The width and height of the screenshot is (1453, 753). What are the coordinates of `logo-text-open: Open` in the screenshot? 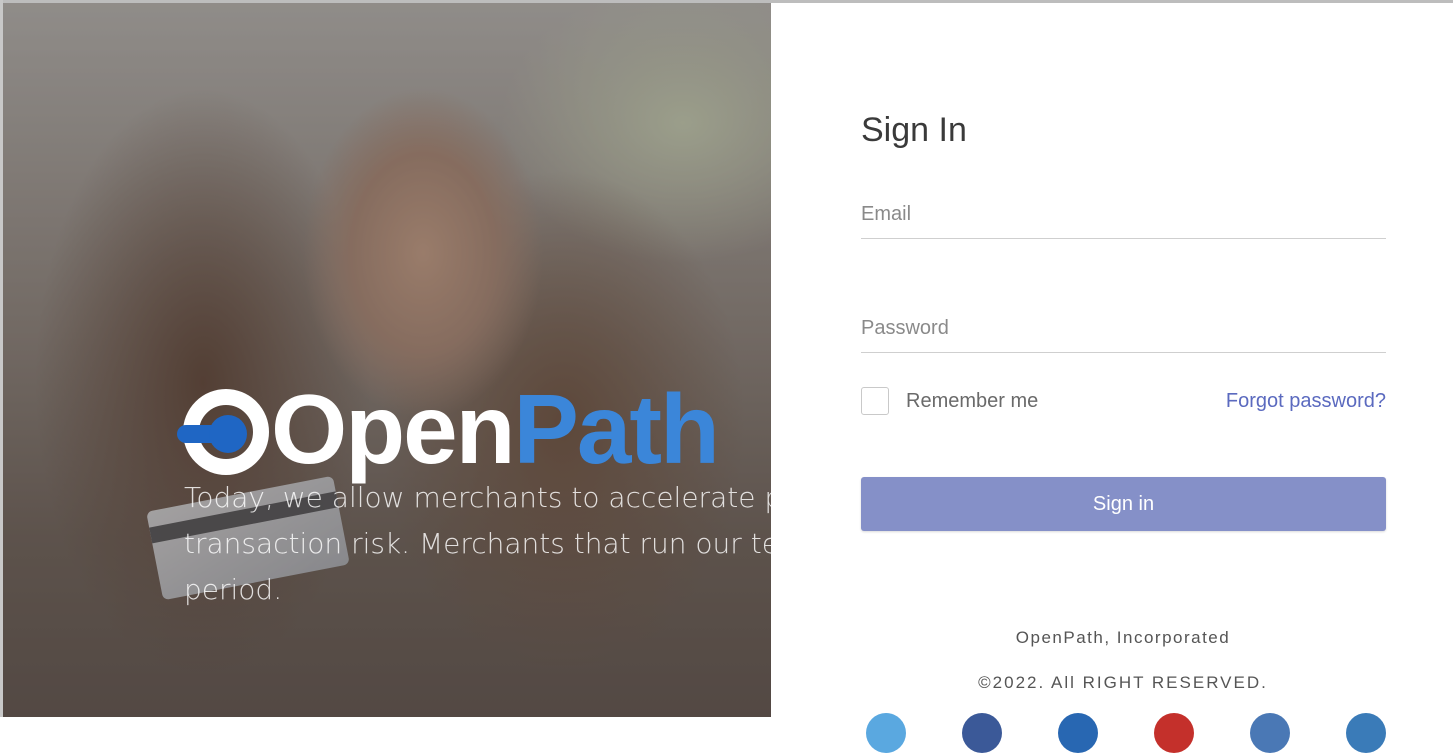 It's located at (393, 429).